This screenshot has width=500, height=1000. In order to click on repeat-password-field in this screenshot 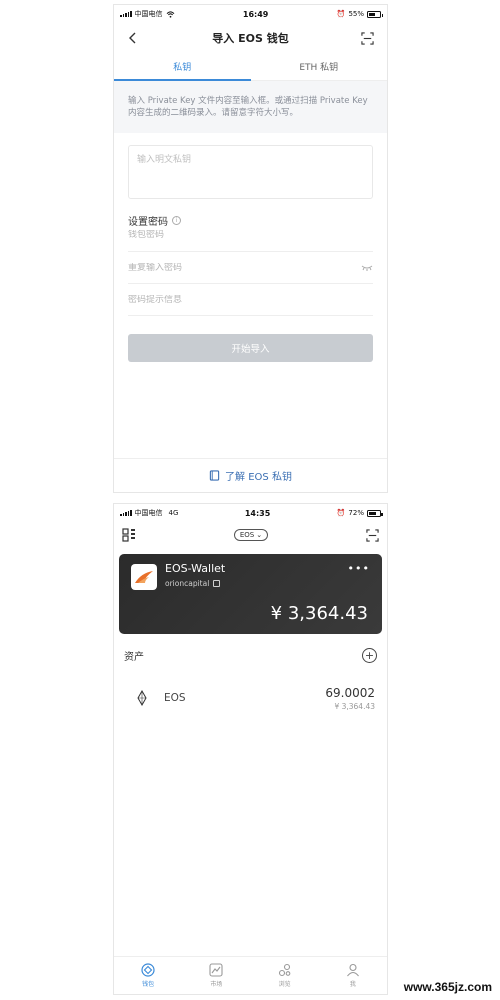, I will do `click(250, 268)`.